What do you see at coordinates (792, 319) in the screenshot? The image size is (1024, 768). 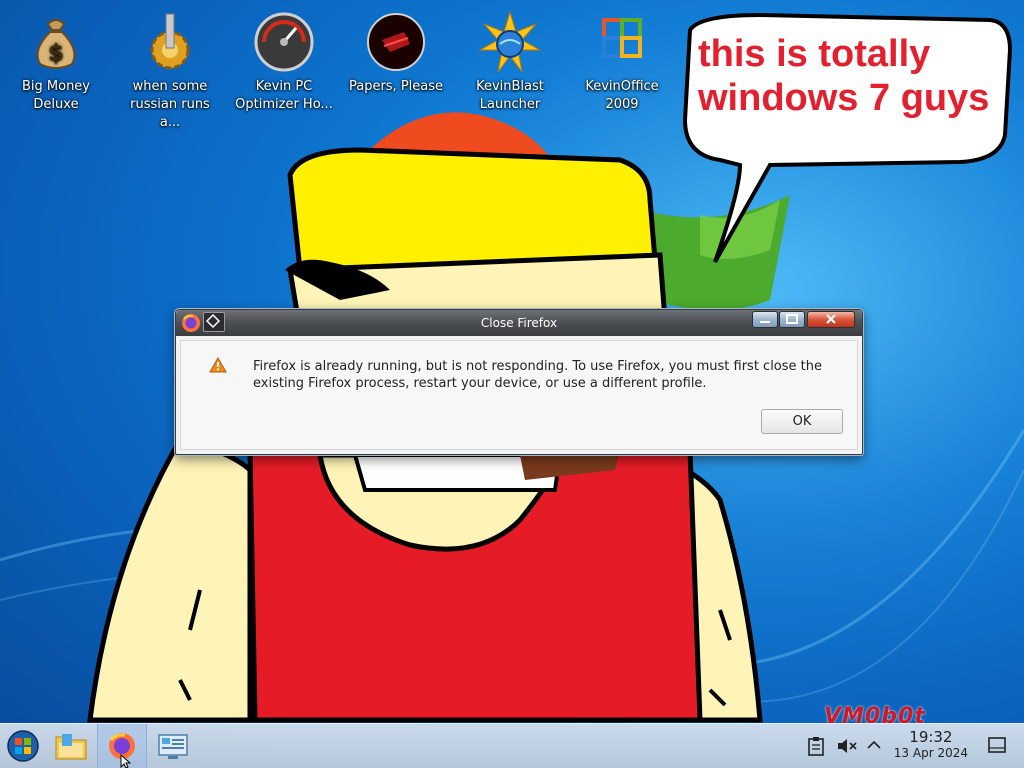 I see `maximize-button` at bounding box center [792, 319].